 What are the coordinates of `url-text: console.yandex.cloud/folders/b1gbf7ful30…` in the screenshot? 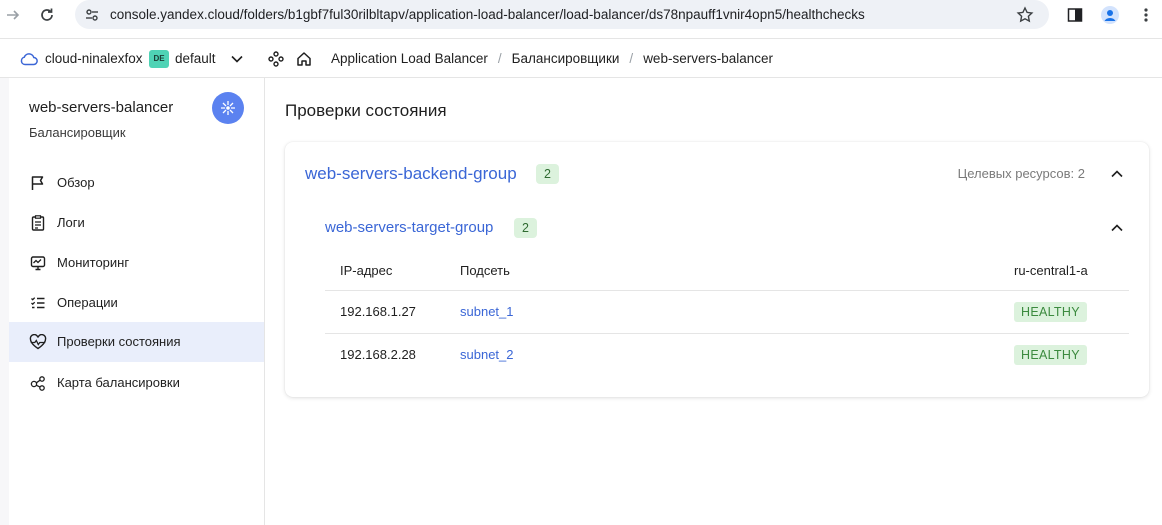 It's located at (487, 14).